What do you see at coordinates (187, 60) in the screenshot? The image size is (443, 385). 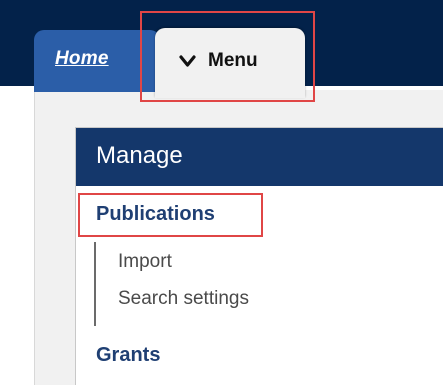 I see `chevron-down-icon` at bounding box center [187, 60].